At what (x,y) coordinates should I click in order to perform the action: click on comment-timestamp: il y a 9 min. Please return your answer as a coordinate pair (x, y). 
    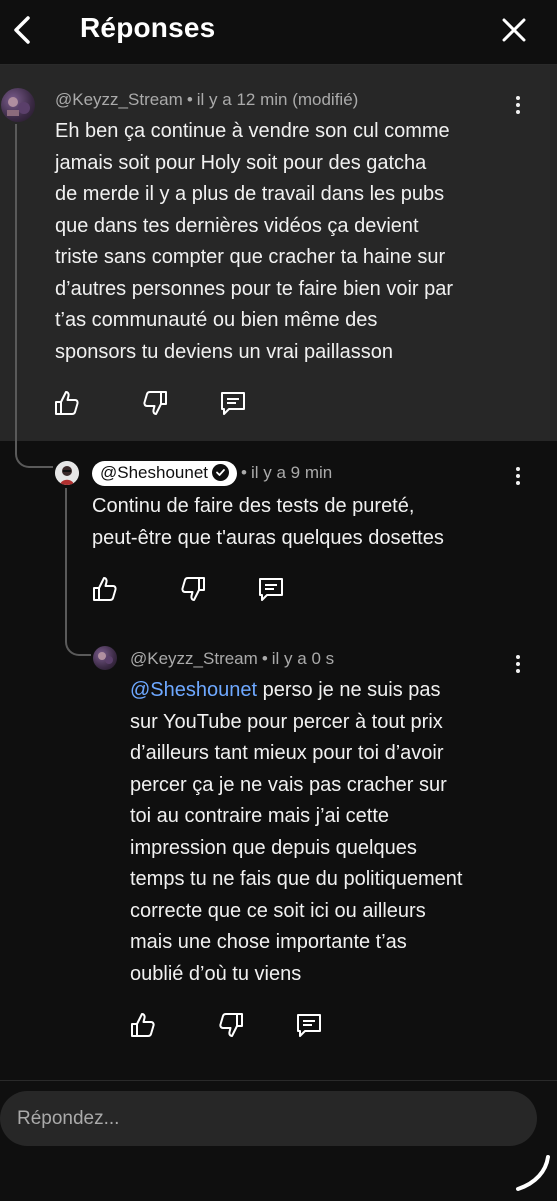
    Looking at the image, I should click on (291, 472).